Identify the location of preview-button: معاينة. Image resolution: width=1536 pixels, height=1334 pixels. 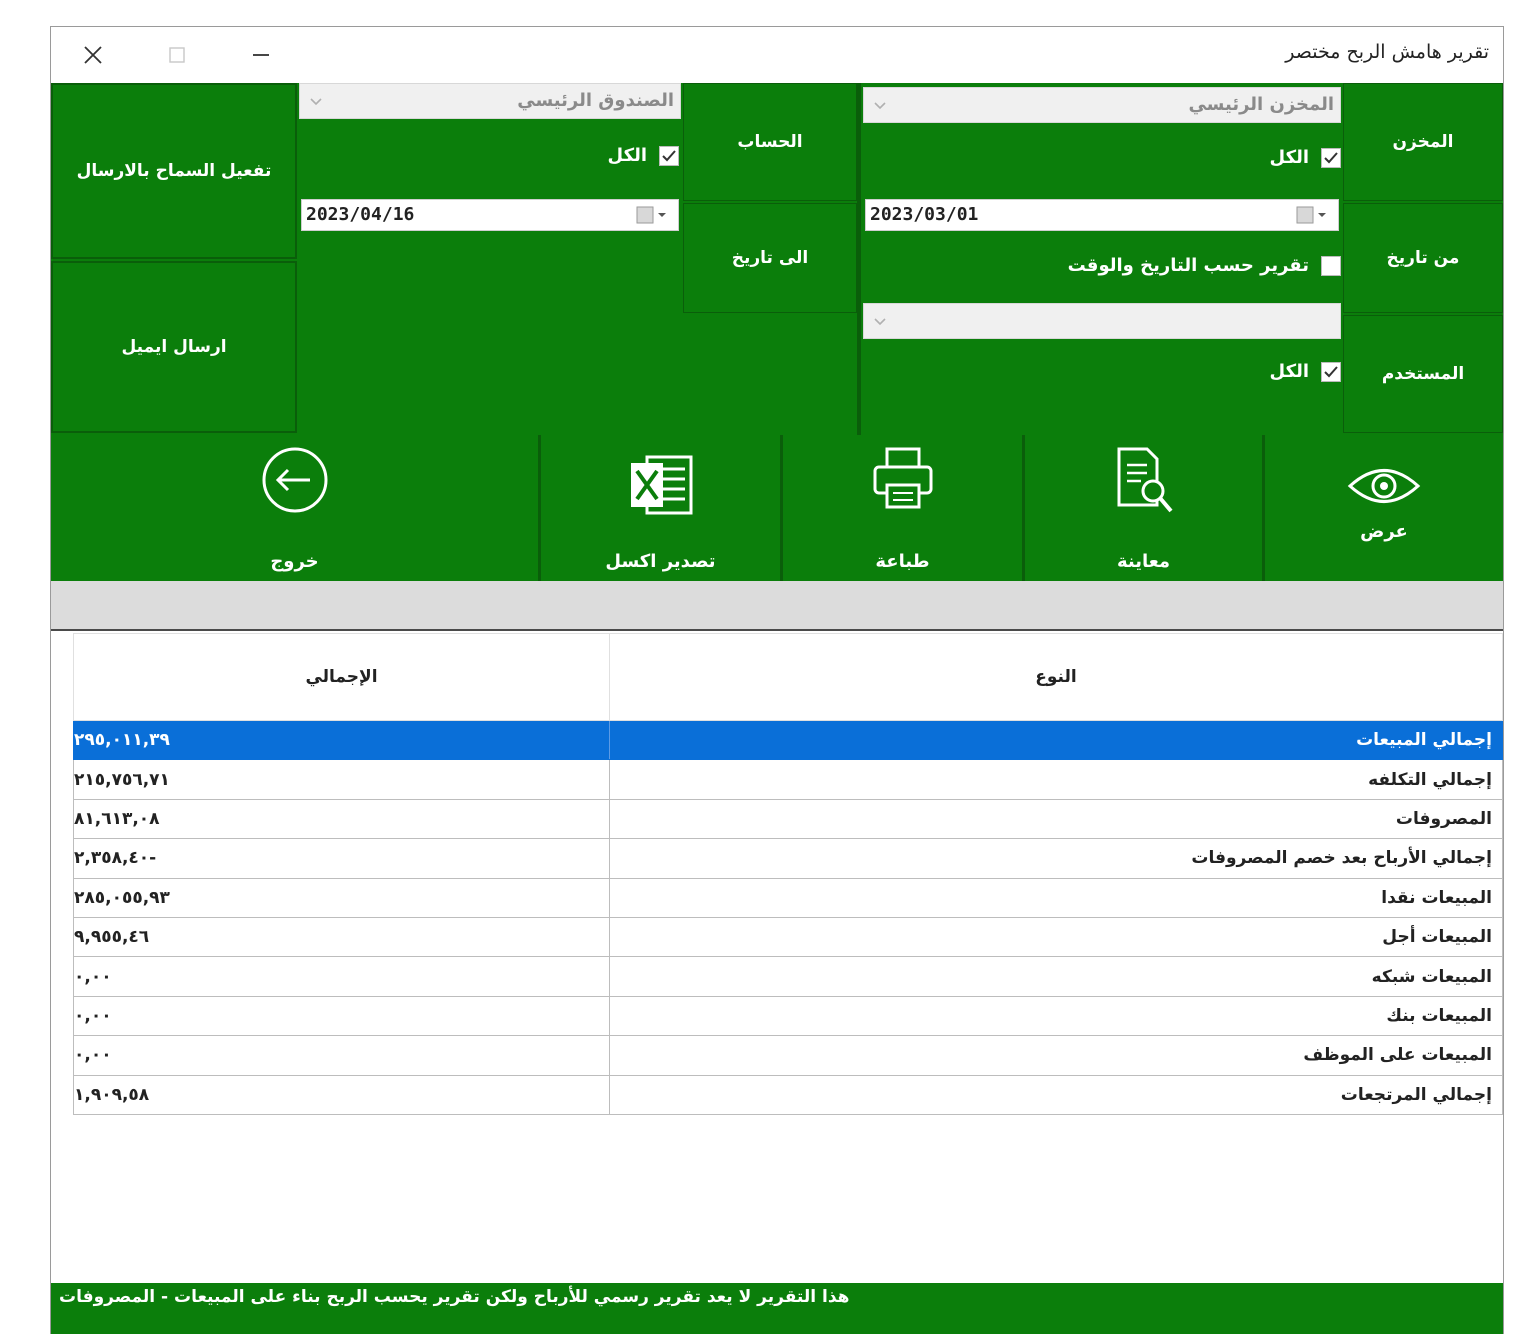
(1145, 508).